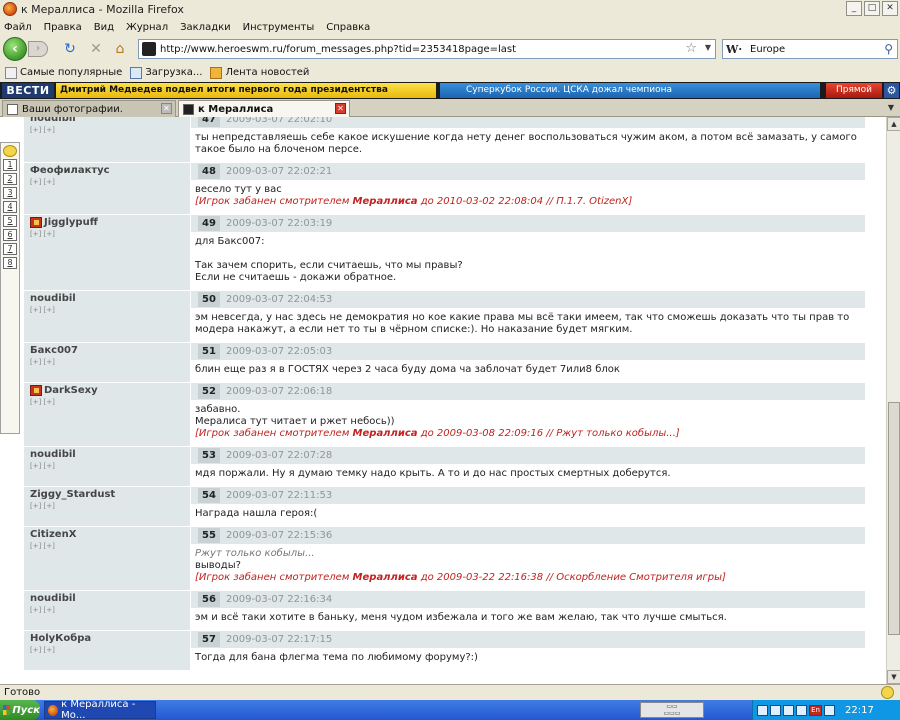 This screenshot has height=720, width=900. Describe the element at coordinates (147, 27) in the screenshot. I see `menu-history: Журнал` at that location.